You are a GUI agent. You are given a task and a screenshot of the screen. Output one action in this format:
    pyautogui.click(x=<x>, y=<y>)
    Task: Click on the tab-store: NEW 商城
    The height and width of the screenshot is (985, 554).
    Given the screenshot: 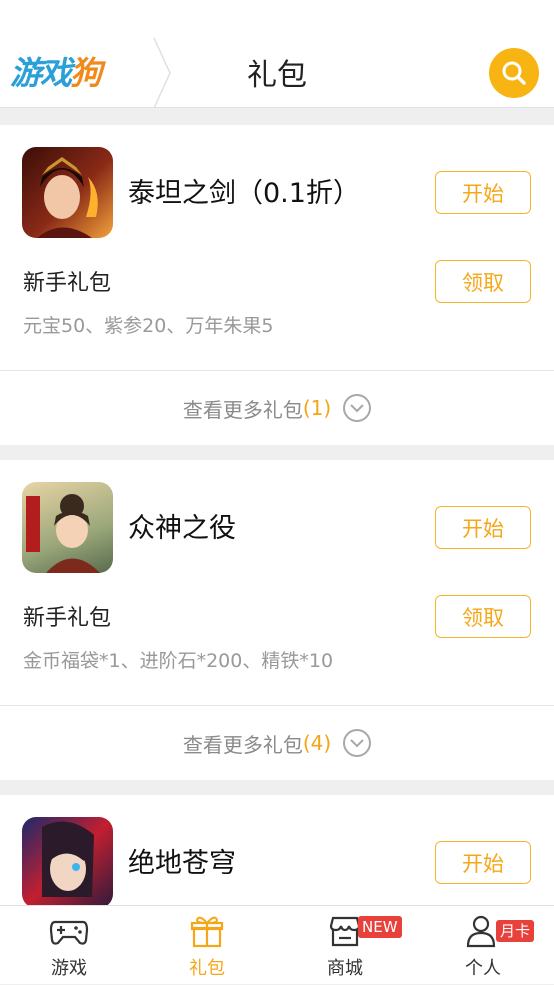 What is the action you would take?
    pyautogui.click(x=345, y=945)
    